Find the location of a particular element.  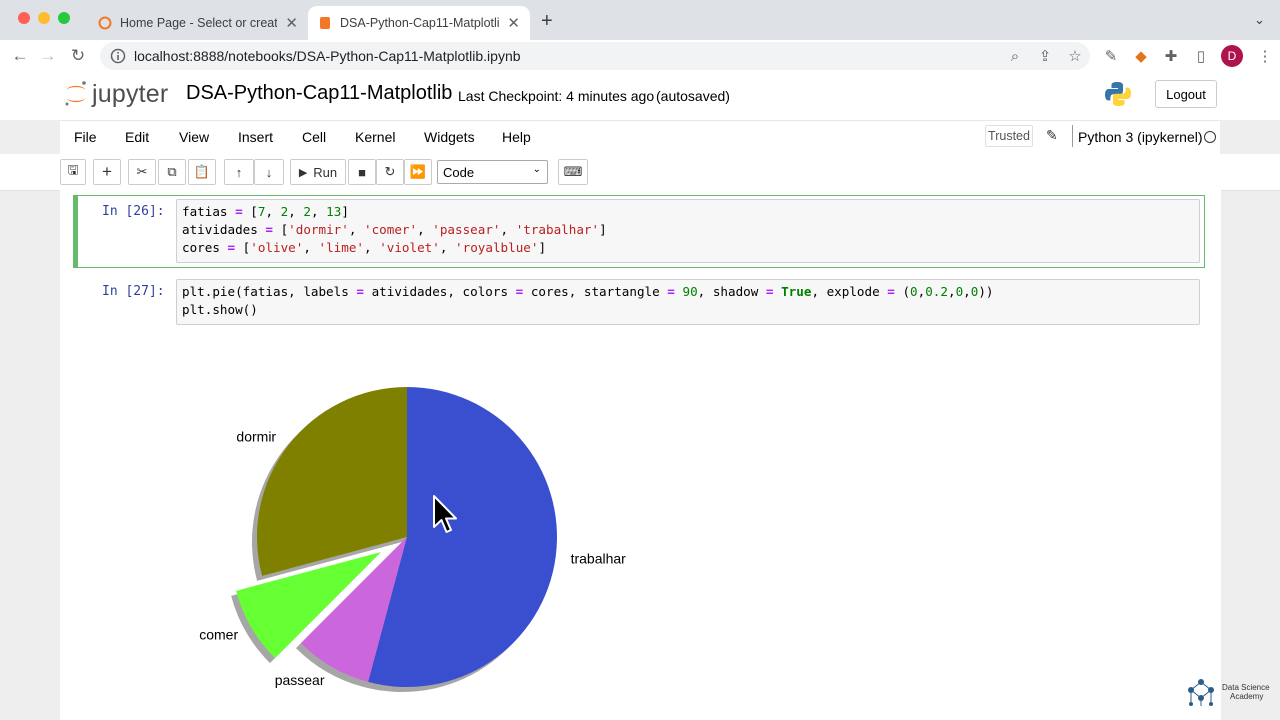

copy-icon: ⧉ is located at coordinates (172, 171).